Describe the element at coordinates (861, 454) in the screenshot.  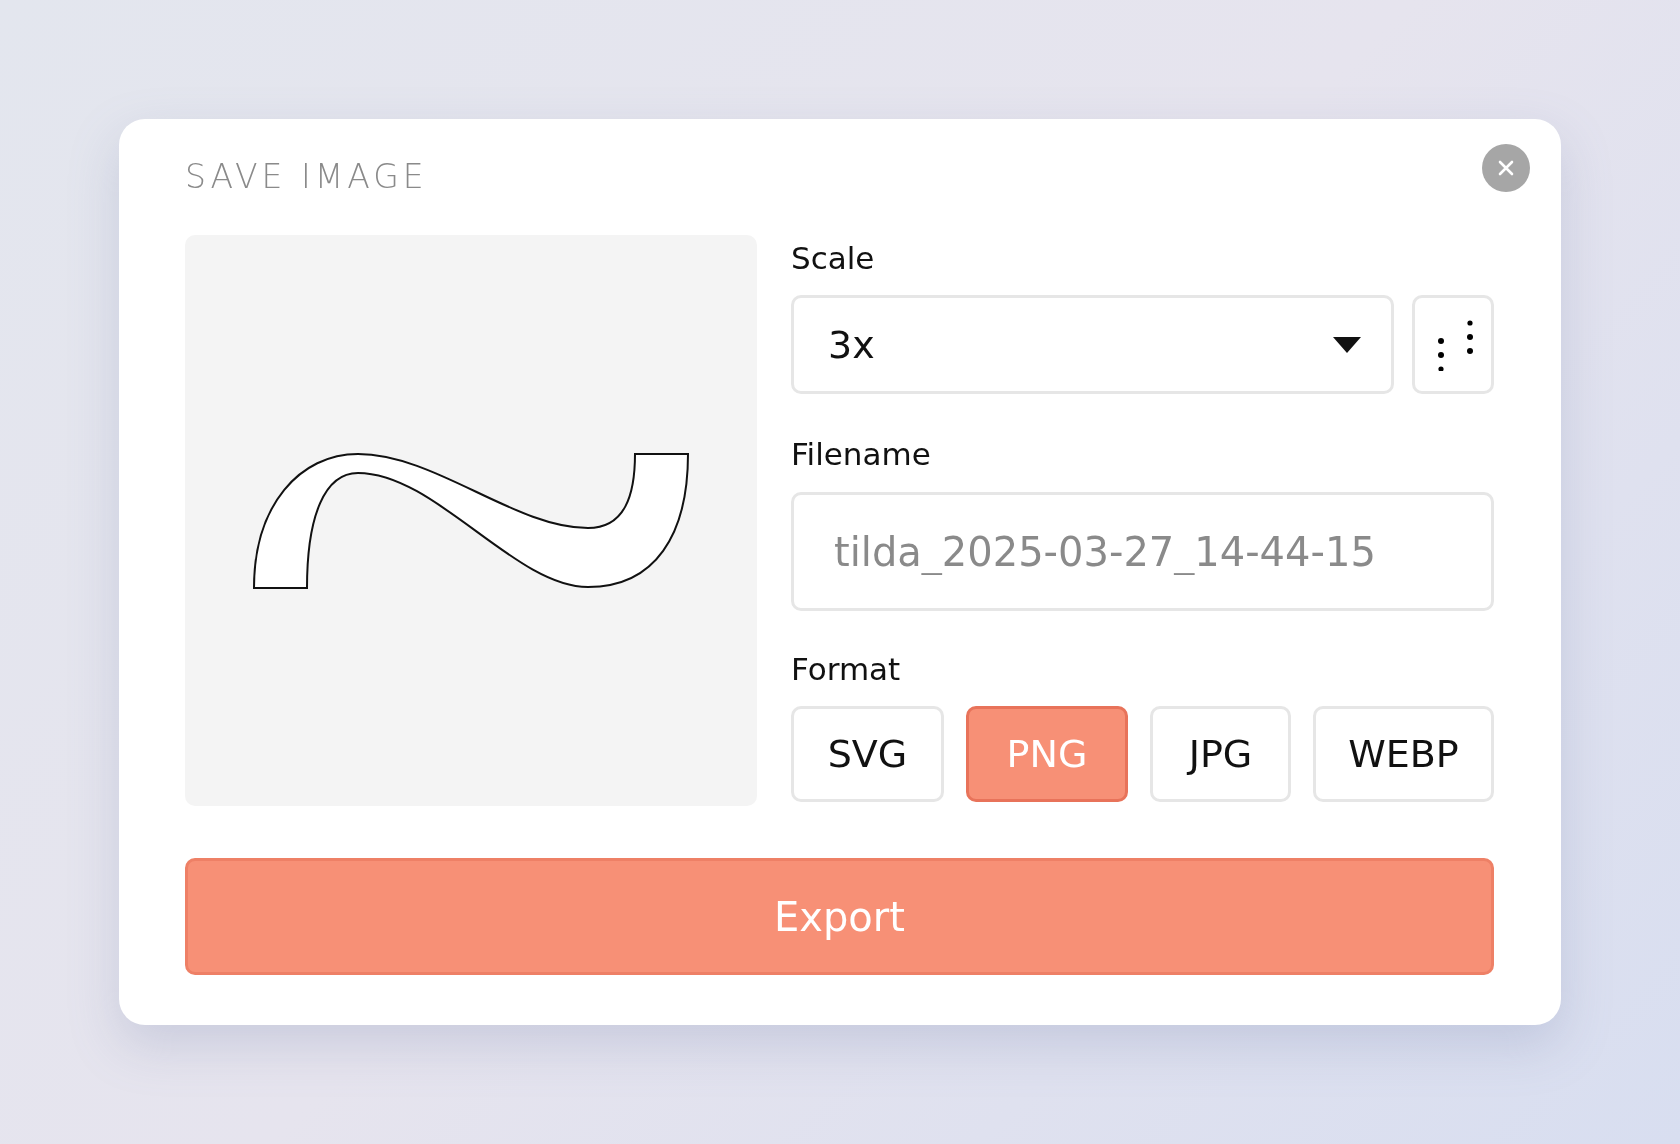
I see `filename-label: Filename` at that location.